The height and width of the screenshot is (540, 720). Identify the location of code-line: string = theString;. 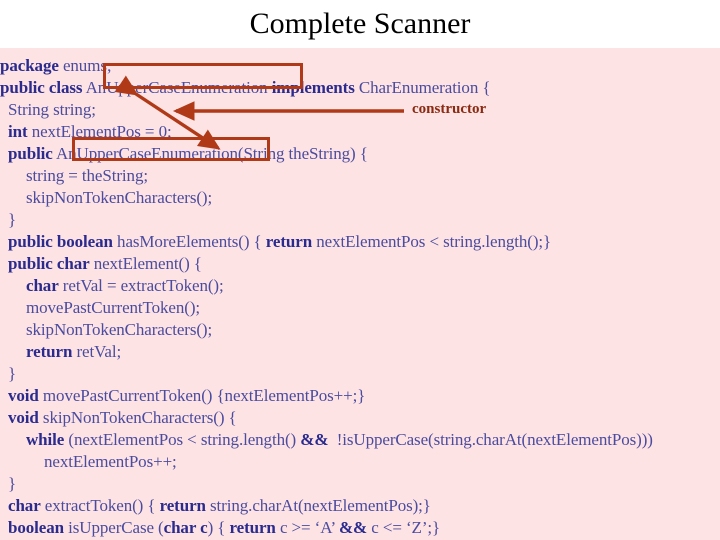
(87, 175).